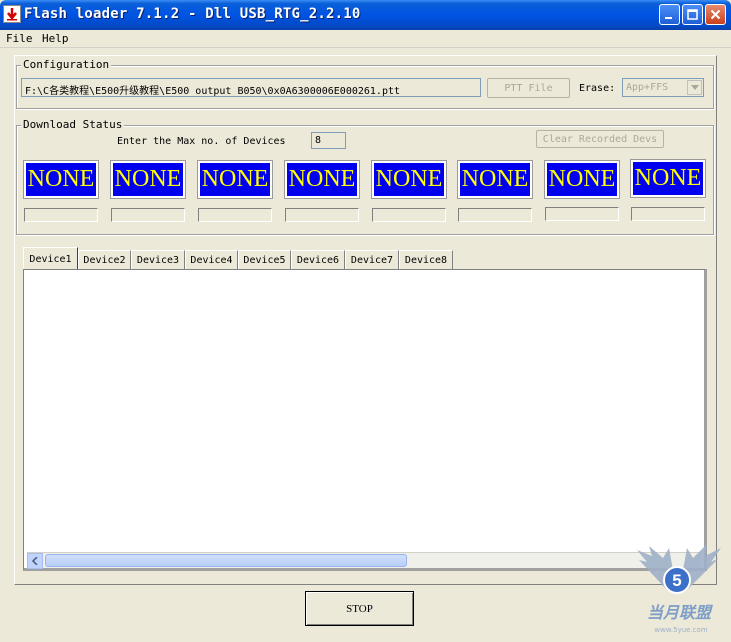 The width and height of the screenshot is (731, 642). I want to click on chevron-left-icon, so click(35, 561).